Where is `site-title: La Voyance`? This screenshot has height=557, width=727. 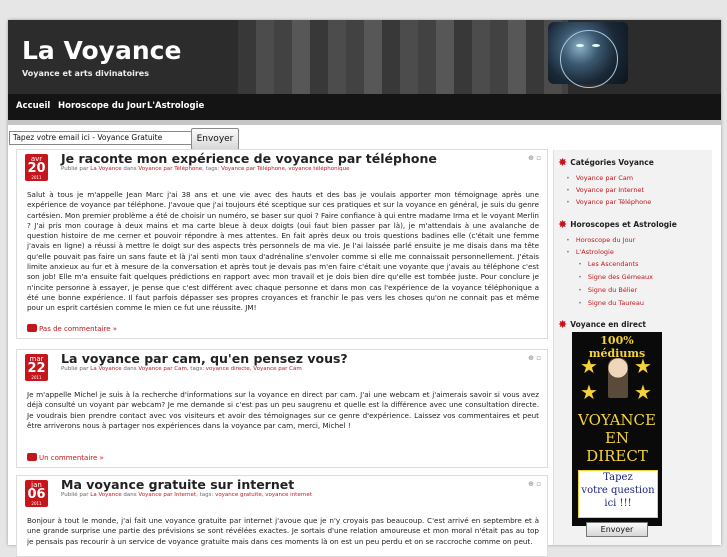
site-title: La Voyance is located at coordinates (101, 50).